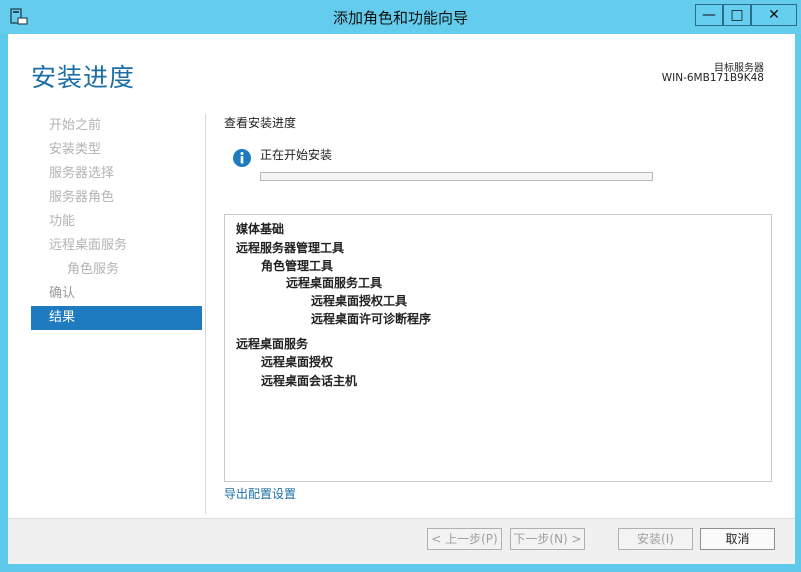 The width and height of the screenshot is (801, 572). What do you see at coordinates (116, 150) in the screenshot?
I see `nav-item-installation-type: 安装类型` at bounding box center [116, 150].